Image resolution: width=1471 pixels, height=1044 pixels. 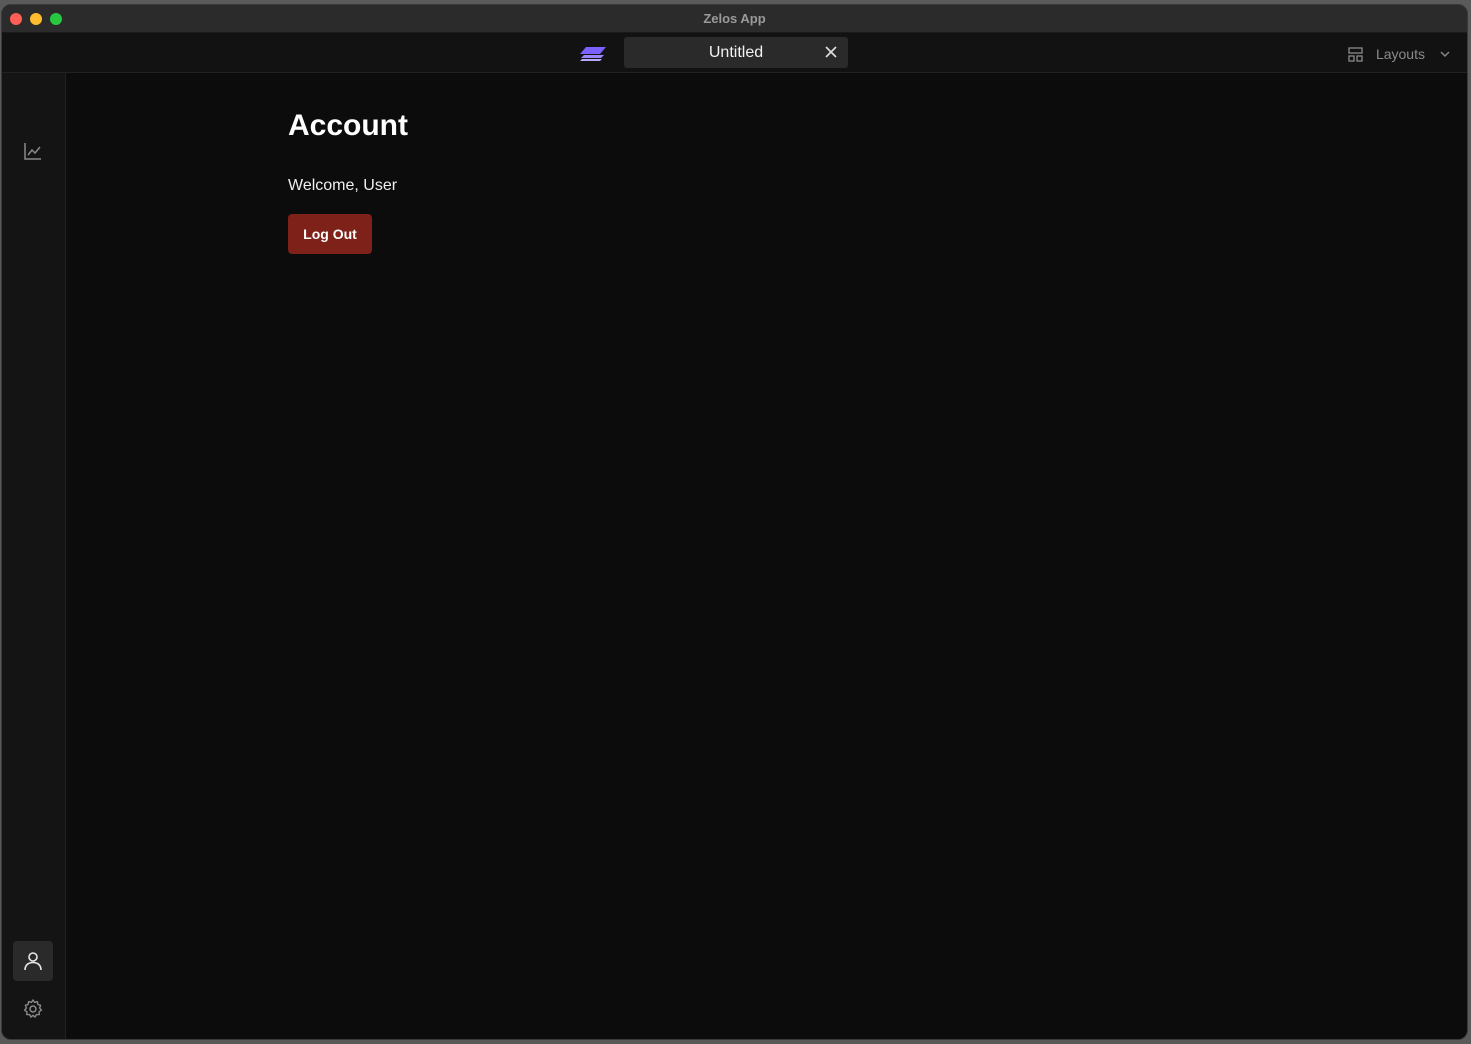 I want to click on sidebar-item-charts, so click(x=33, y=151).